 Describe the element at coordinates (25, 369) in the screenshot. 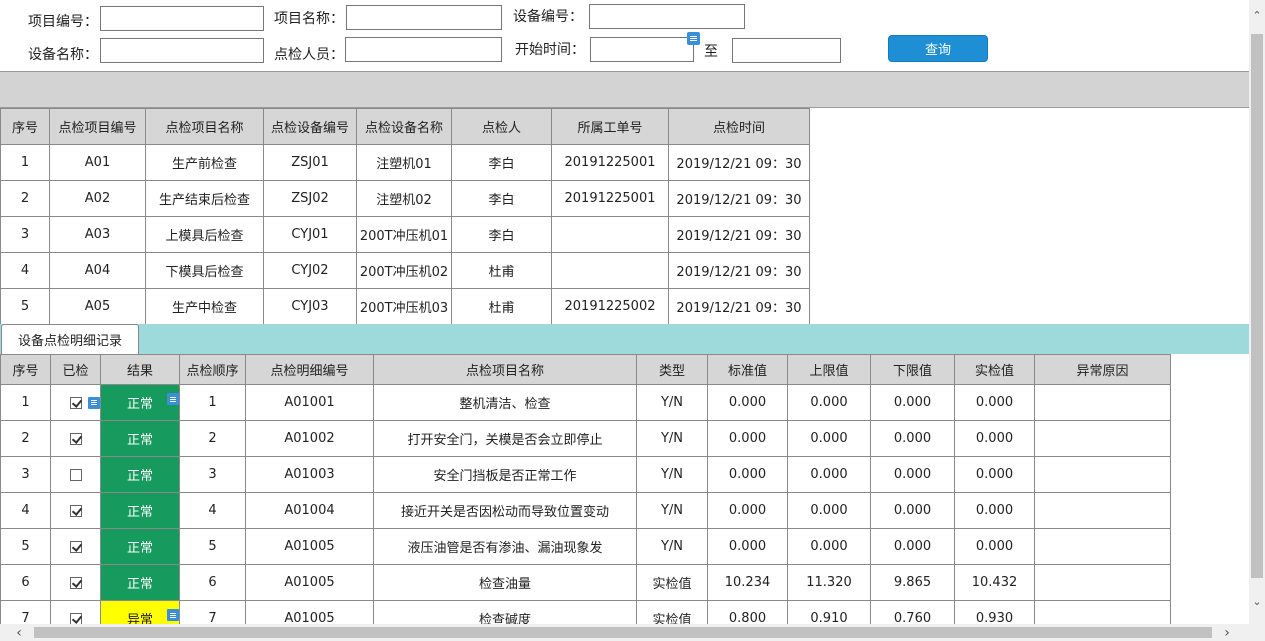

I see `detail-header-cell: 序号` at that location.